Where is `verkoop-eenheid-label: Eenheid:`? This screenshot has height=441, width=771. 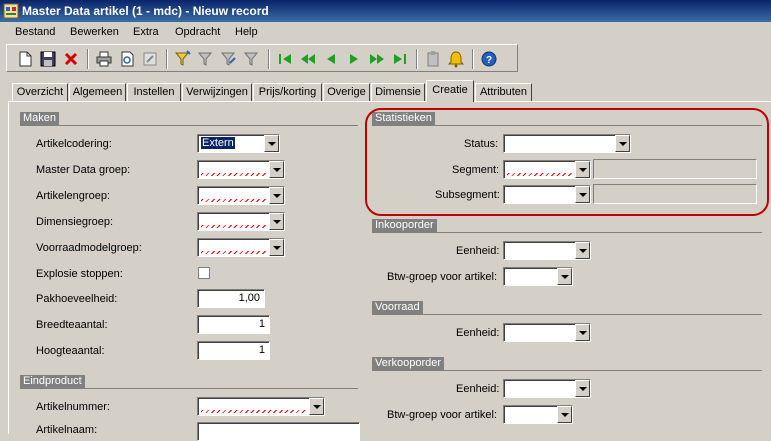 verkoop-eenheid-label: Eenheid: is located at coordinates (478, 389).